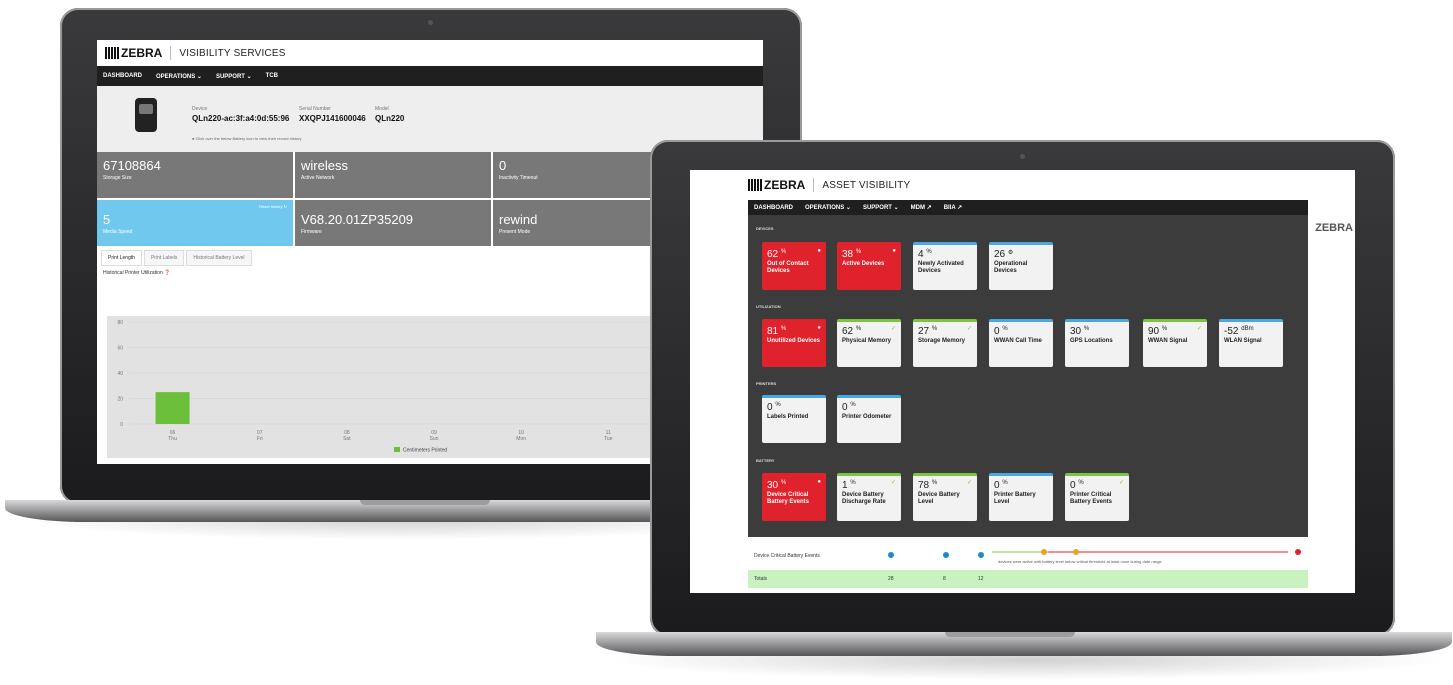 The width and height of the screenshot is (1453, 685). I want to click on card-label: GPS Locations, so click(1091, 341).